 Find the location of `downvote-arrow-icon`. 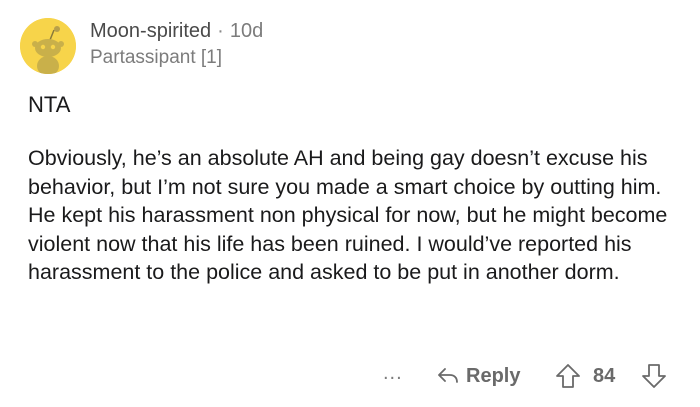

downvote-arrow-icon is located at coordinates (654, 376).